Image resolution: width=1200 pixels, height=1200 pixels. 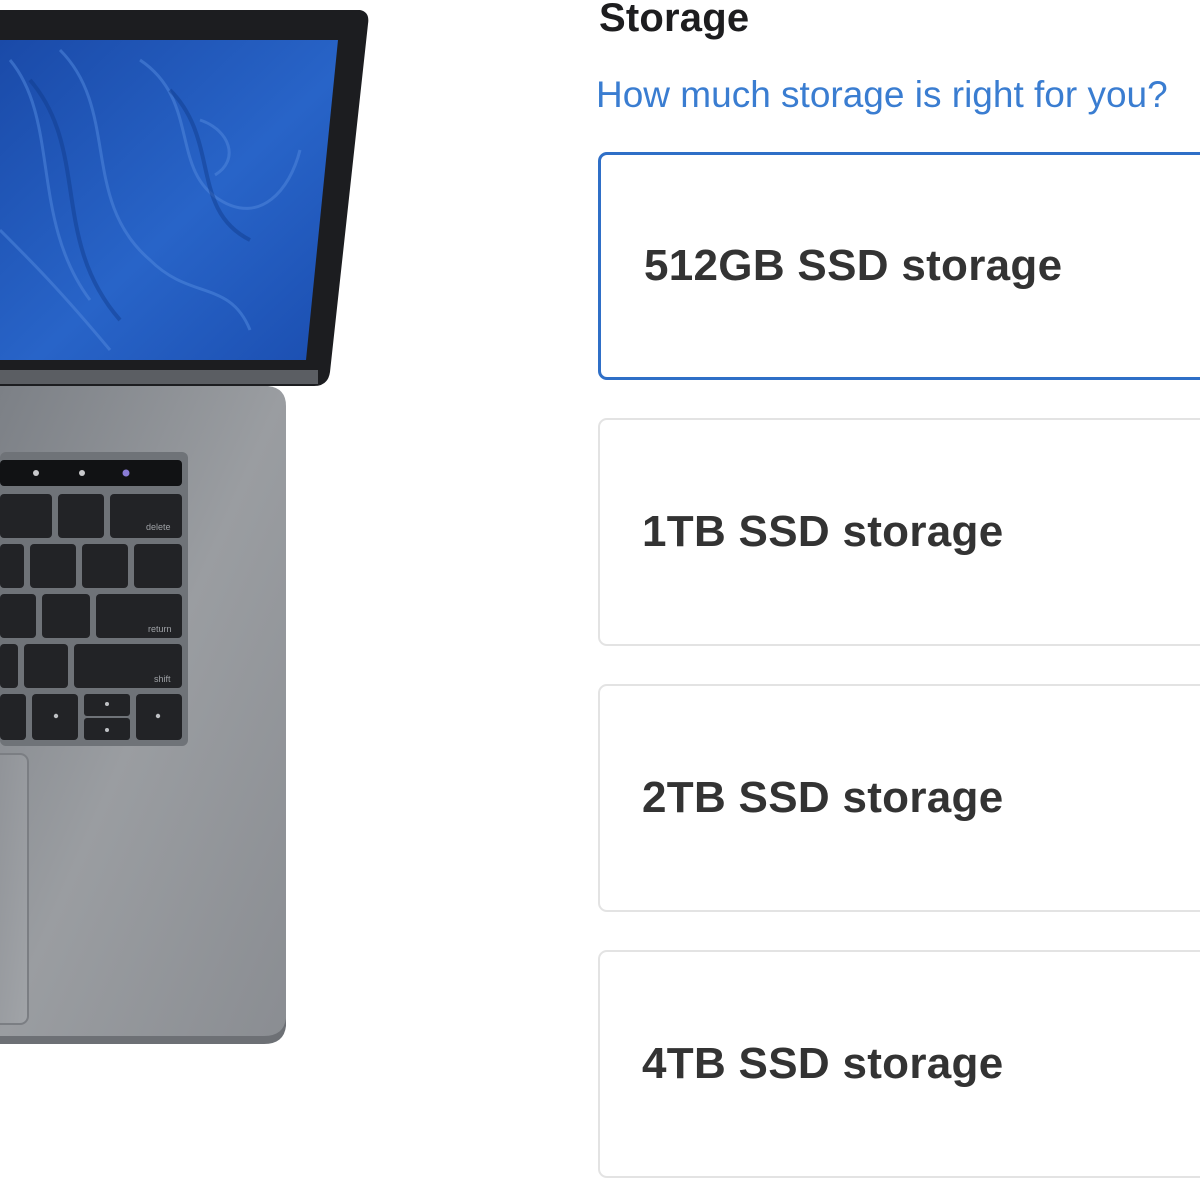 I want to click on key-shift-label: shift, so click(x=162, y=679).